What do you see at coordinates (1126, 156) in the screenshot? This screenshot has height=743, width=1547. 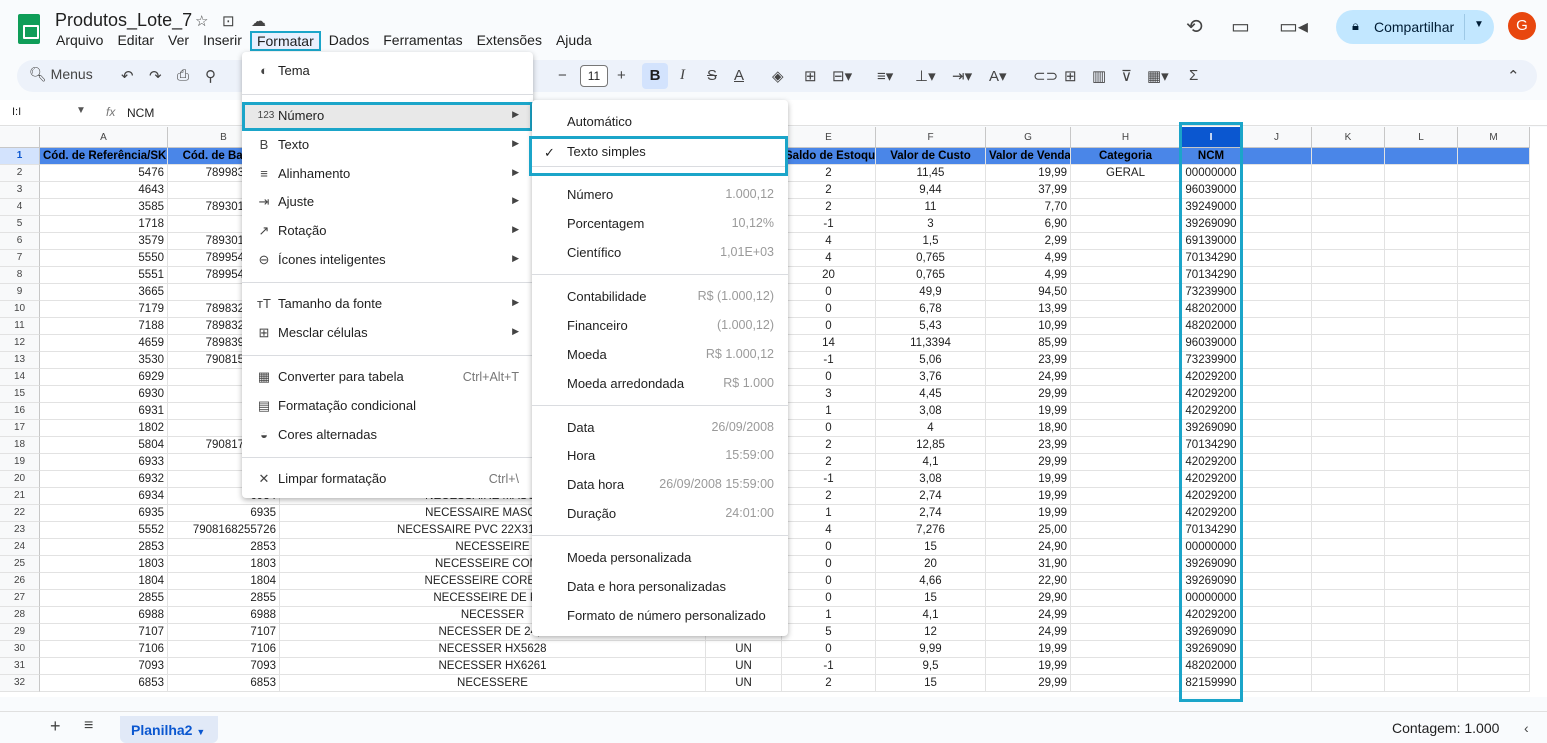 I see `header-cell: Categoria` at bounding box center [1126, 156].